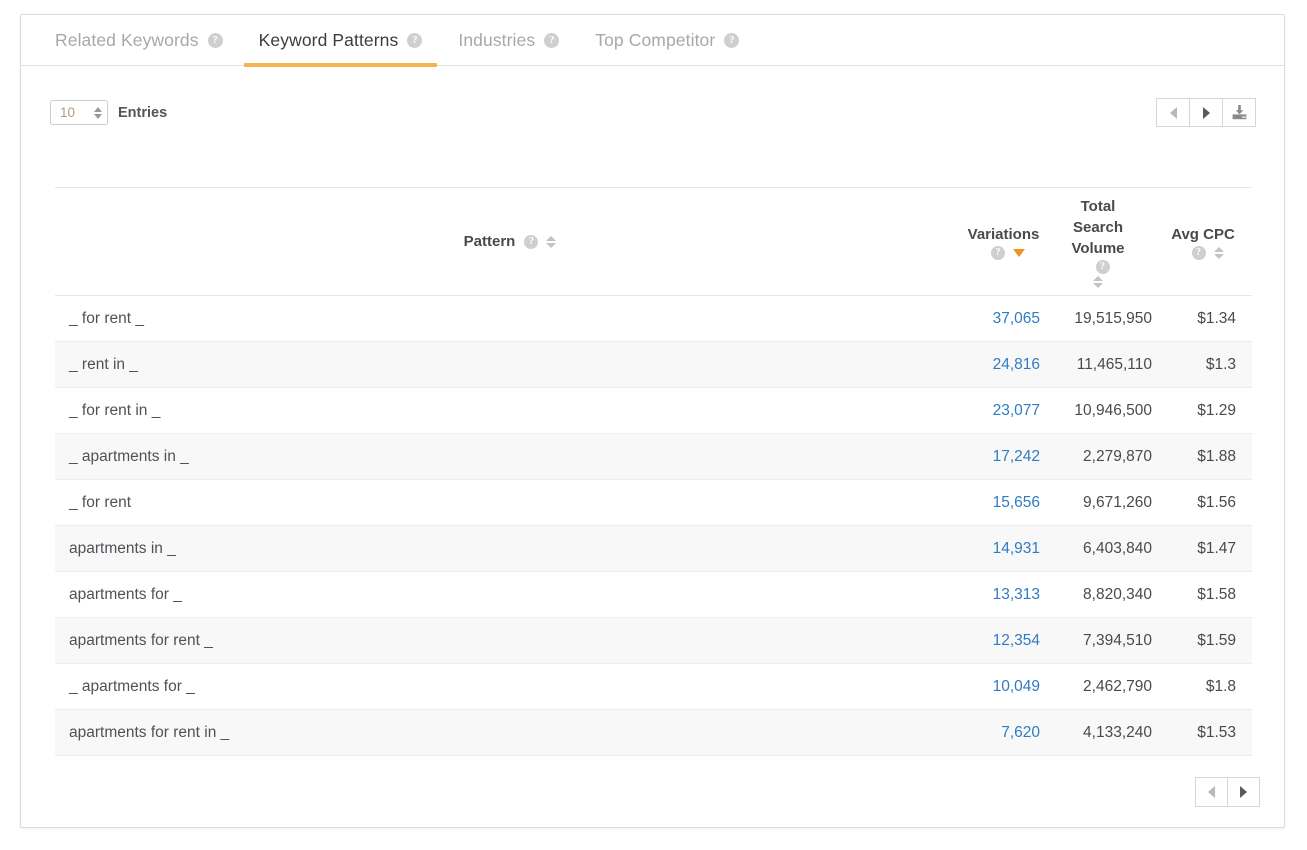 The image size is (1307, 850). I want to click on table-row: _ for rent in _ 23,077 10,946,500 $1.29, so click(653, 411).